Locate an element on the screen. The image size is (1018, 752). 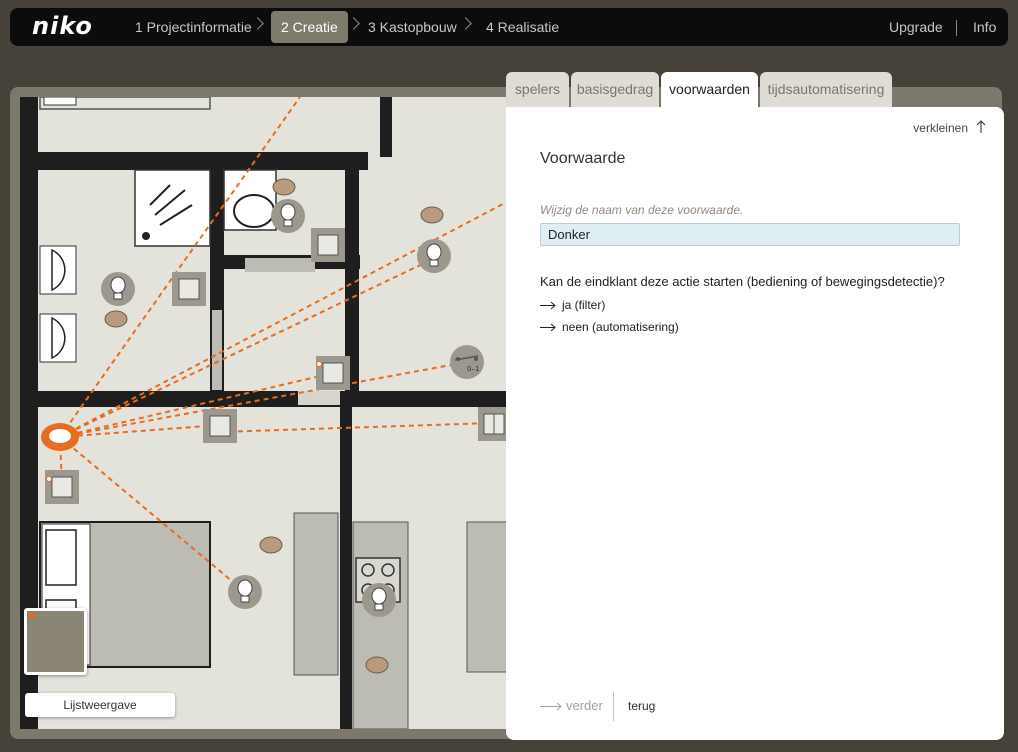
option-no-automation: neen (automatisering) is located at coordinates (609, 327).